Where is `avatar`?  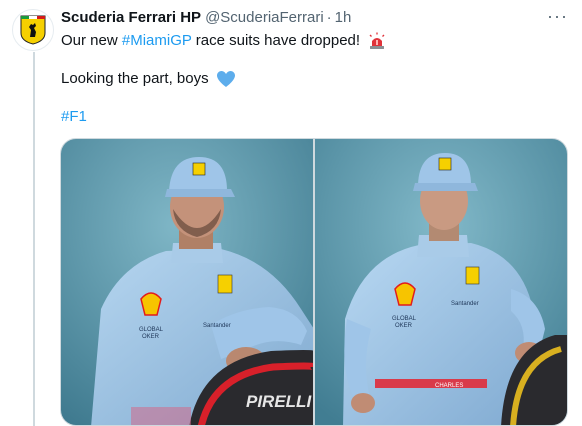 avatar is located at coordinates (33, 30).